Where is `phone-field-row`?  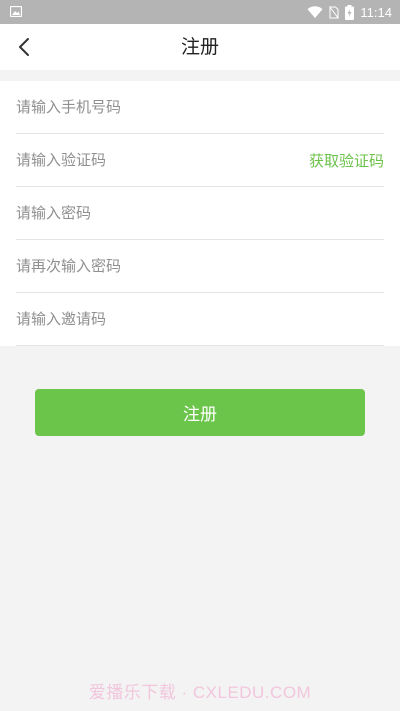 phone-field-row is located at coordinates (200, 107).